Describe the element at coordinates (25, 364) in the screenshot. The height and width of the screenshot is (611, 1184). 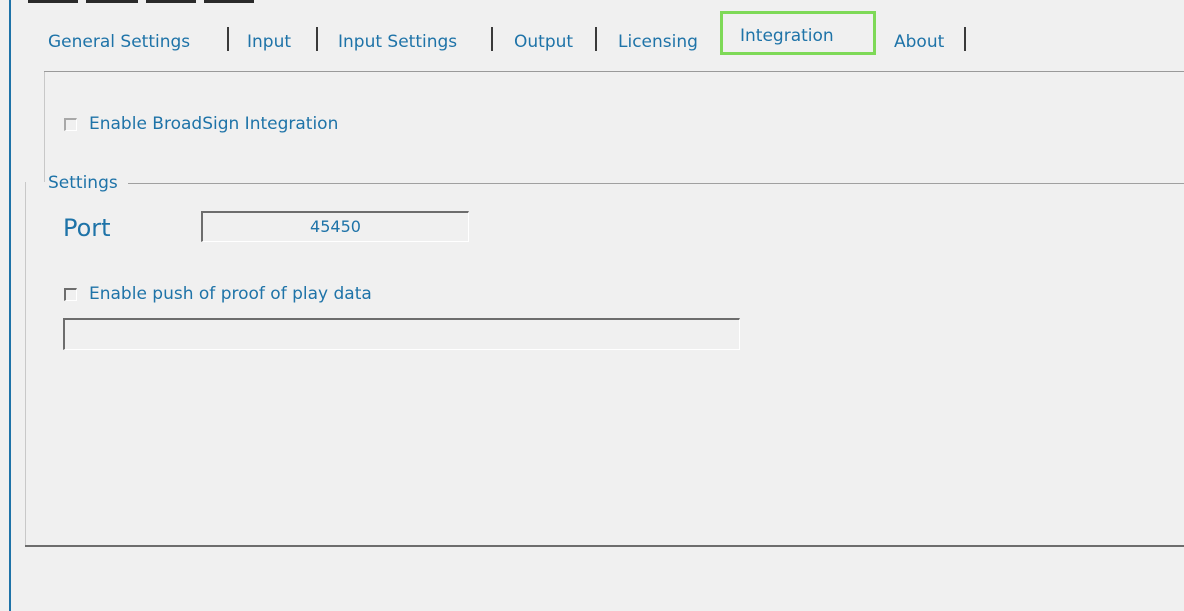
I see `panel-left-border` at that location.